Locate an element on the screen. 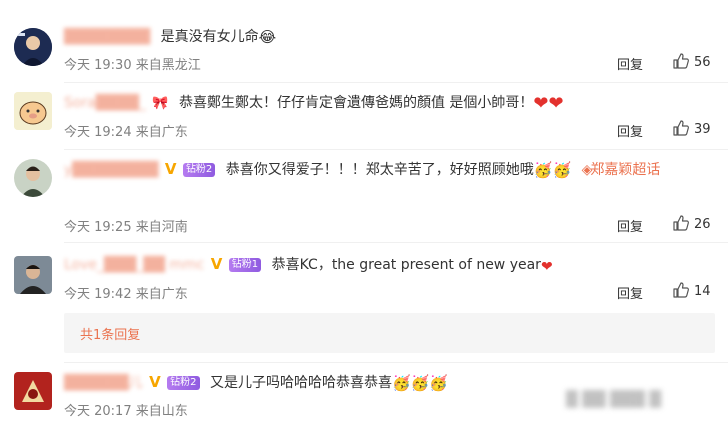 This screenshot has width=728, height=427. like-button: 56 is located at coordinates (694, 61).